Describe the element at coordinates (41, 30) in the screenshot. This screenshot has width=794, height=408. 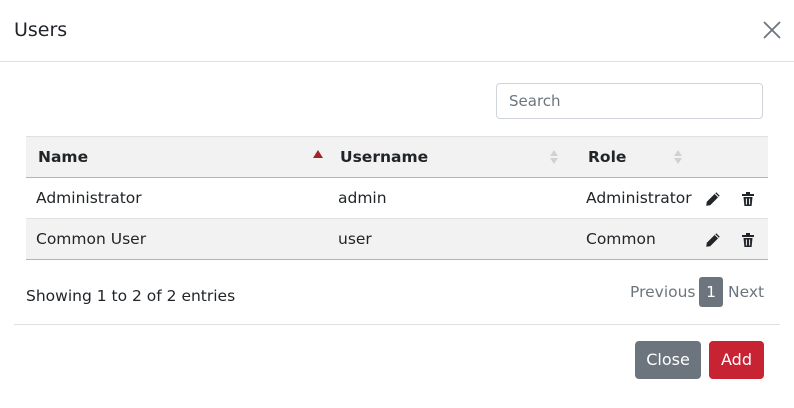
I see `modal-title: Users` at that location.